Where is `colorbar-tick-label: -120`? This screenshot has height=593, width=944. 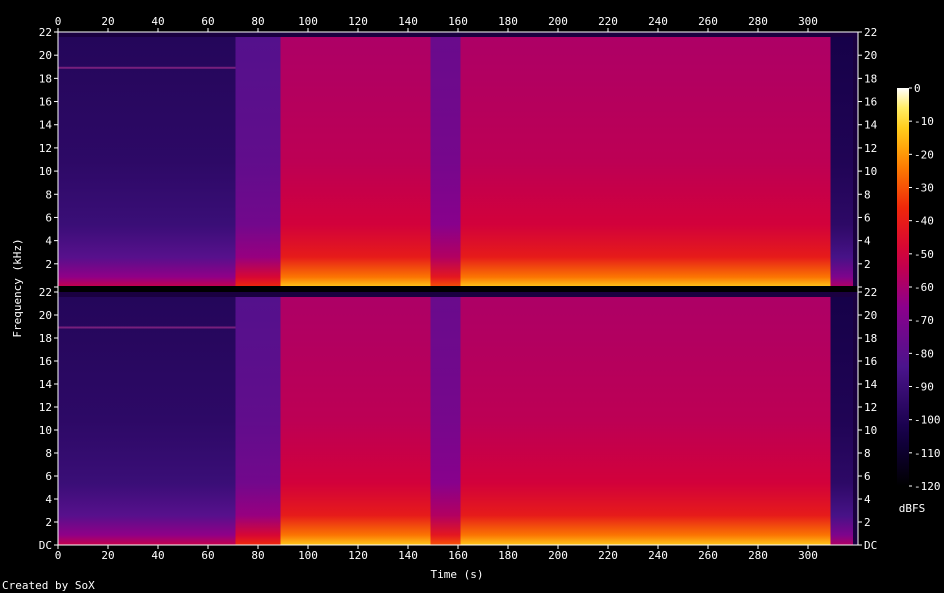 colorbar-tick-label: -120 is located at coordinates (927, 486).